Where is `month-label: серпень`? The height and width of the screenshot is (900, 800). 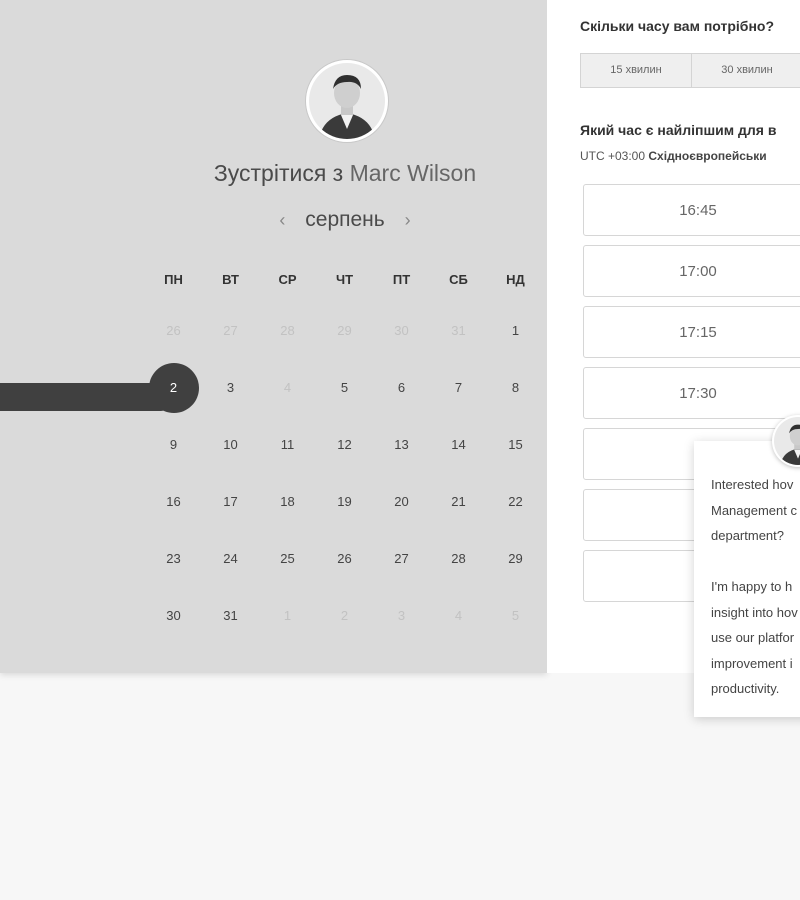 month-label: серпень is located at coordinates (345, 219).